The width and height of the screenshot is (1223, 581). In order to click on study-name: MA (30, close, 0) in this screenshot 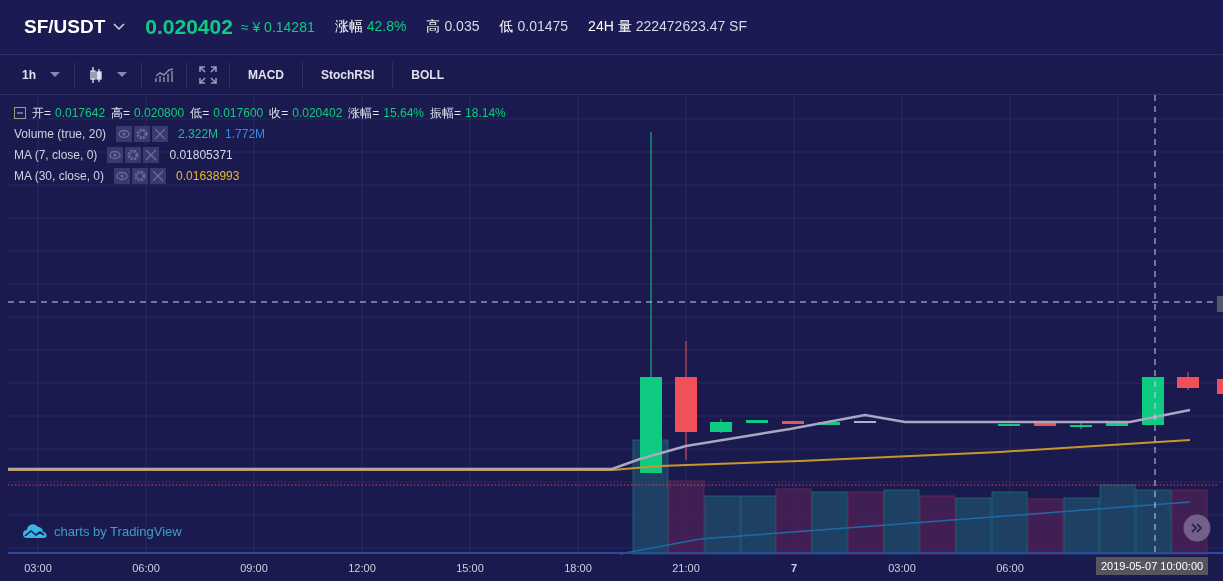, I will do `click(59, 176)`.